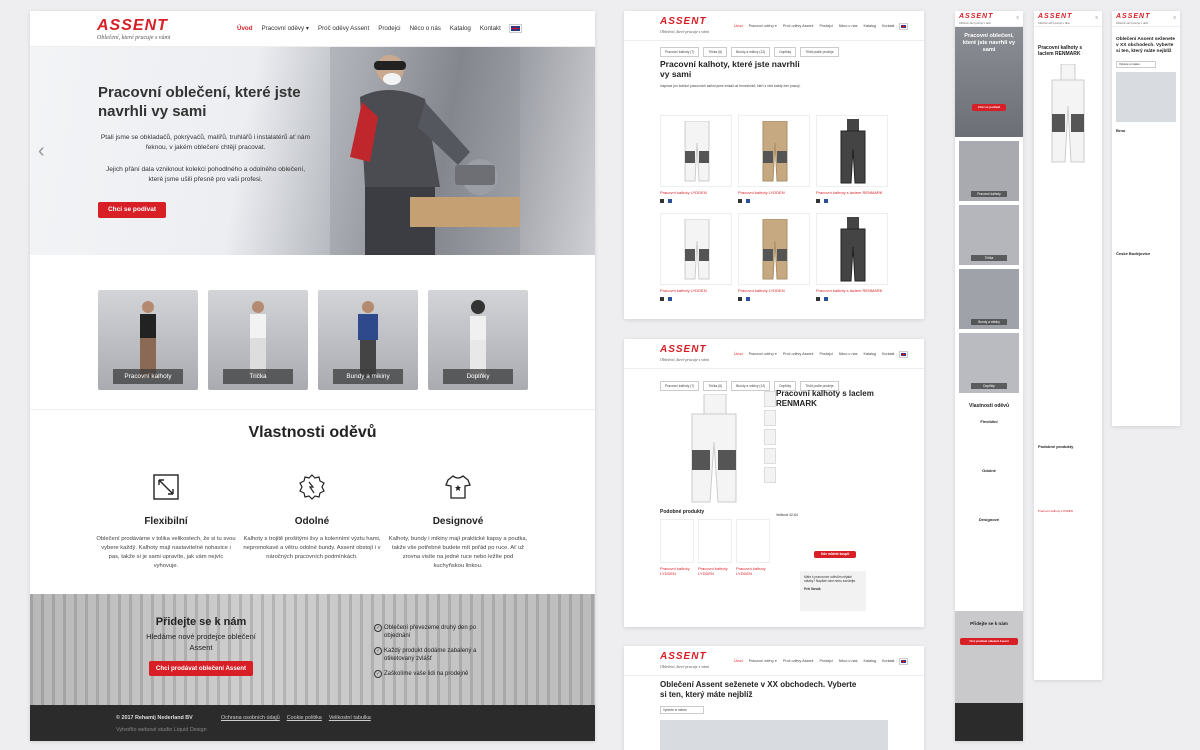 This screenshot has width=1200, height=750. I want to click on footer-link-cookies: Cookie politika, so click(304, 718).